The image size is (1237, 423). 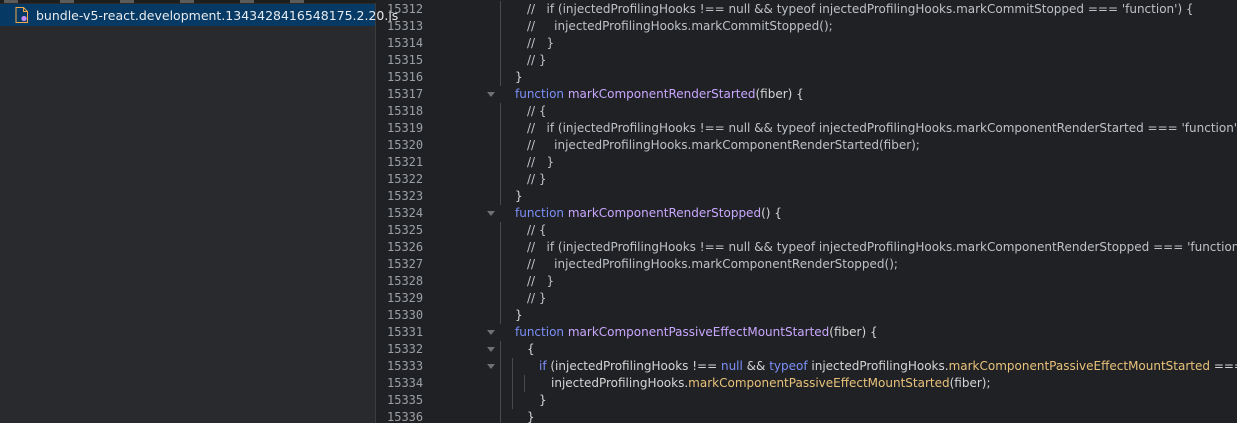 I want to click on code-text: function markComponentRenderStopped() {, so click(x=648, y=213).